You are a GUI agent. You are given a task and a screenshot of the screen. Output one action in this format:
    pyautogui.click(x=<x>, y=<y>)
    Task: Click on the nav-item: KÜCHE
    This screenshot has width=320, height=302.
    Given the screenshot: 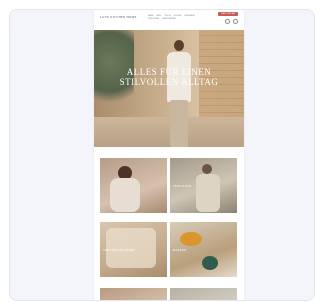 What is the action you would take?
    pyautogui.click(x=178, y=16)
    